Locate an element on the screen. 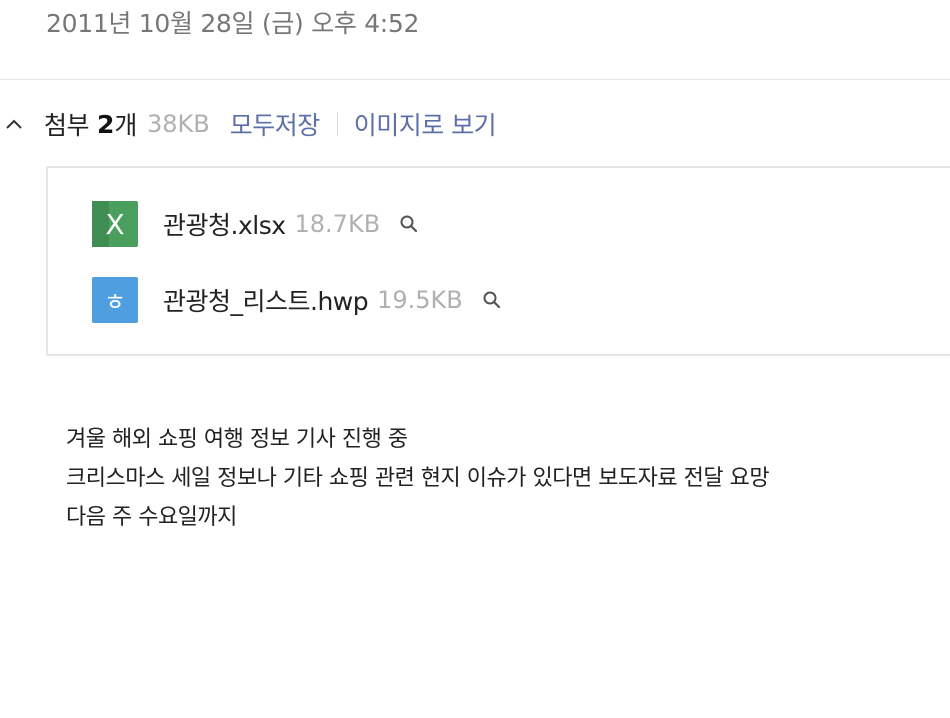 Image resolution: width=950 pixels, height=718 pixels. attachment-count-unit: 개 is located at coordinates (125, 125).